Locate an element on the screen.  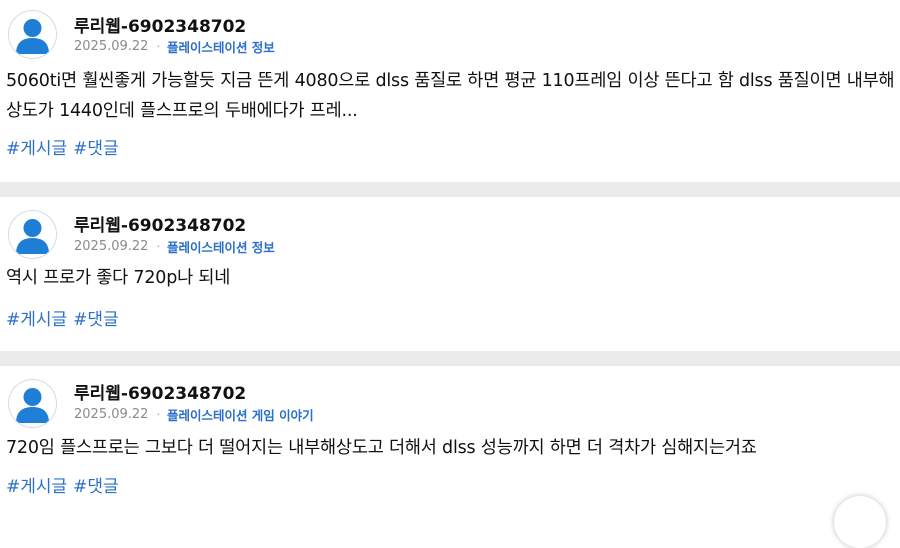
scroll-top-button is located at coordinates (860, 522).